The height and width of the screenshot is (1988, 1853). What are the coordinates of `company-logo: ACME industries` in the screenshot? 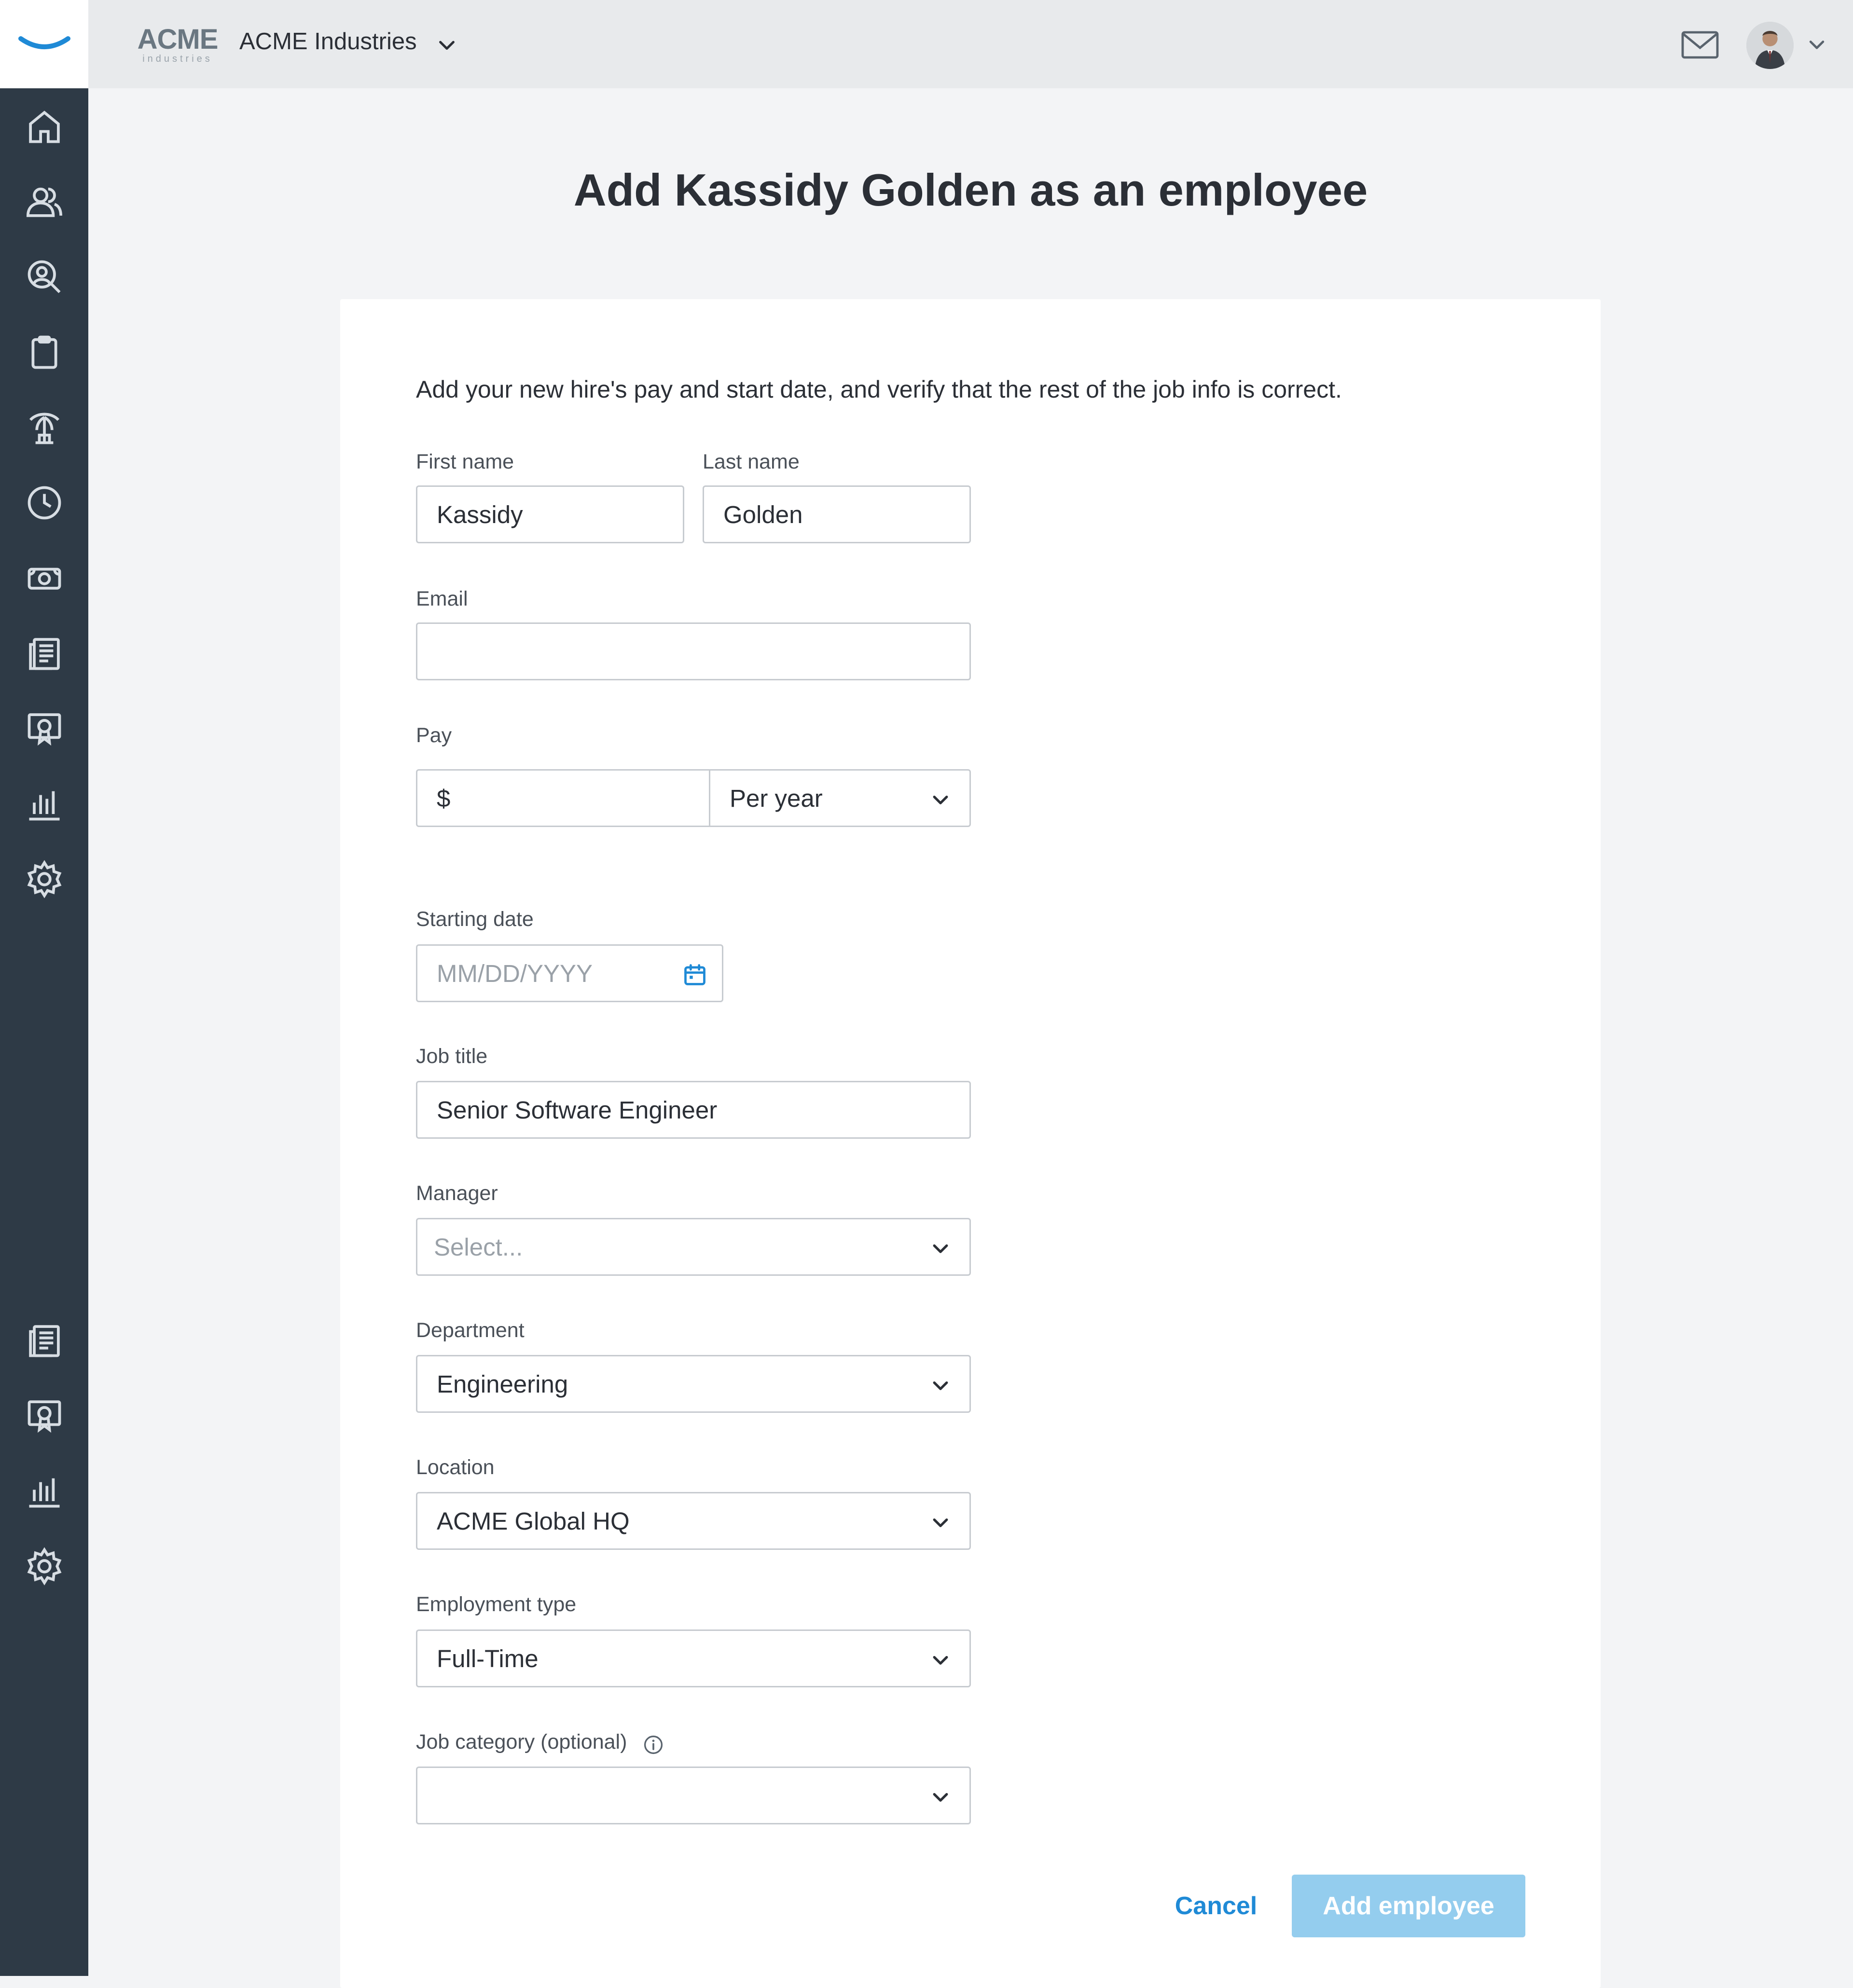 It's located at (178, 45).